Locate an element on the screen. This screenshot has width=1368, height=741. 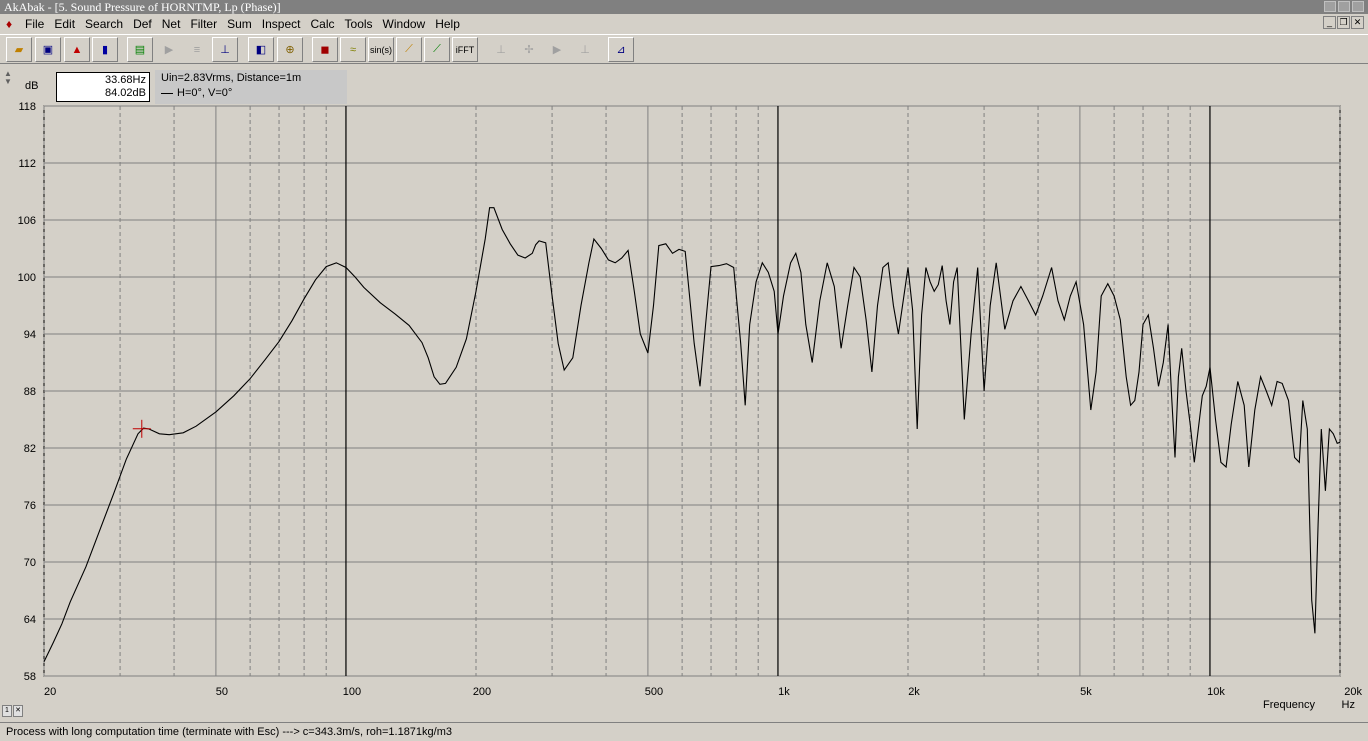
plot-button-2: ✢ is located at coordinates (529, 49).